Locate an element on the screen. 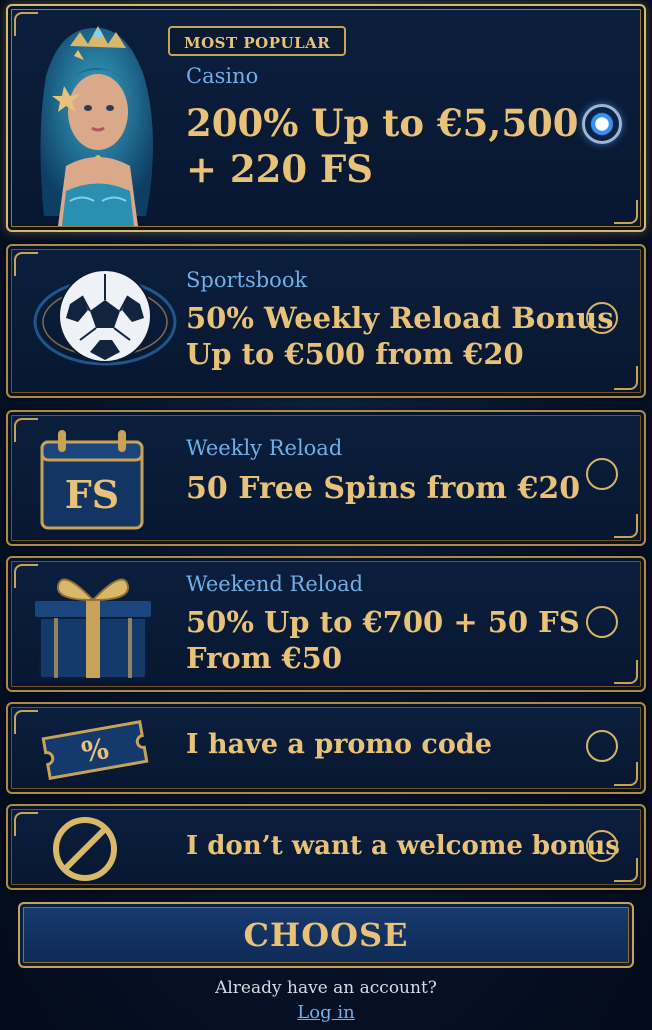 The image size is (652, 1030). no-bonus-label: I don’t want a welcome bonus is located at coordinates (403, 846).